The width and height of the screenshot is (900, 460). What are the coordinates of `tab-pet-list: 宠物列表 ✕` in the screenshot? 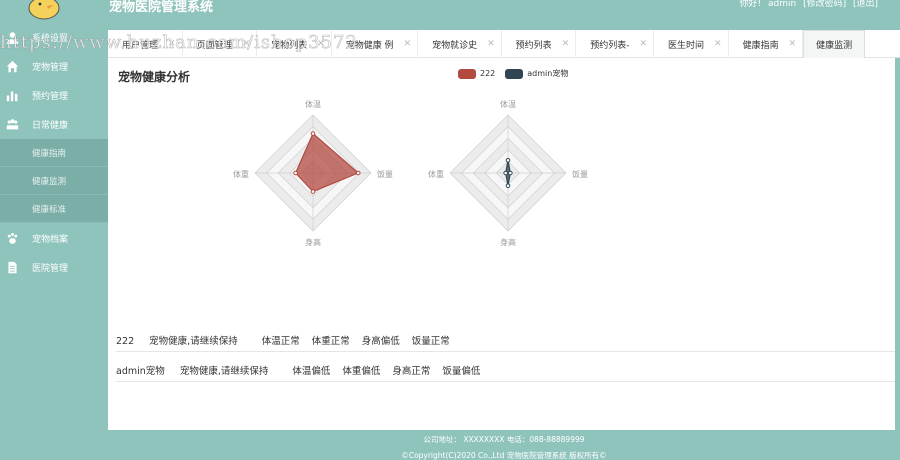 It's located at (294, 44).